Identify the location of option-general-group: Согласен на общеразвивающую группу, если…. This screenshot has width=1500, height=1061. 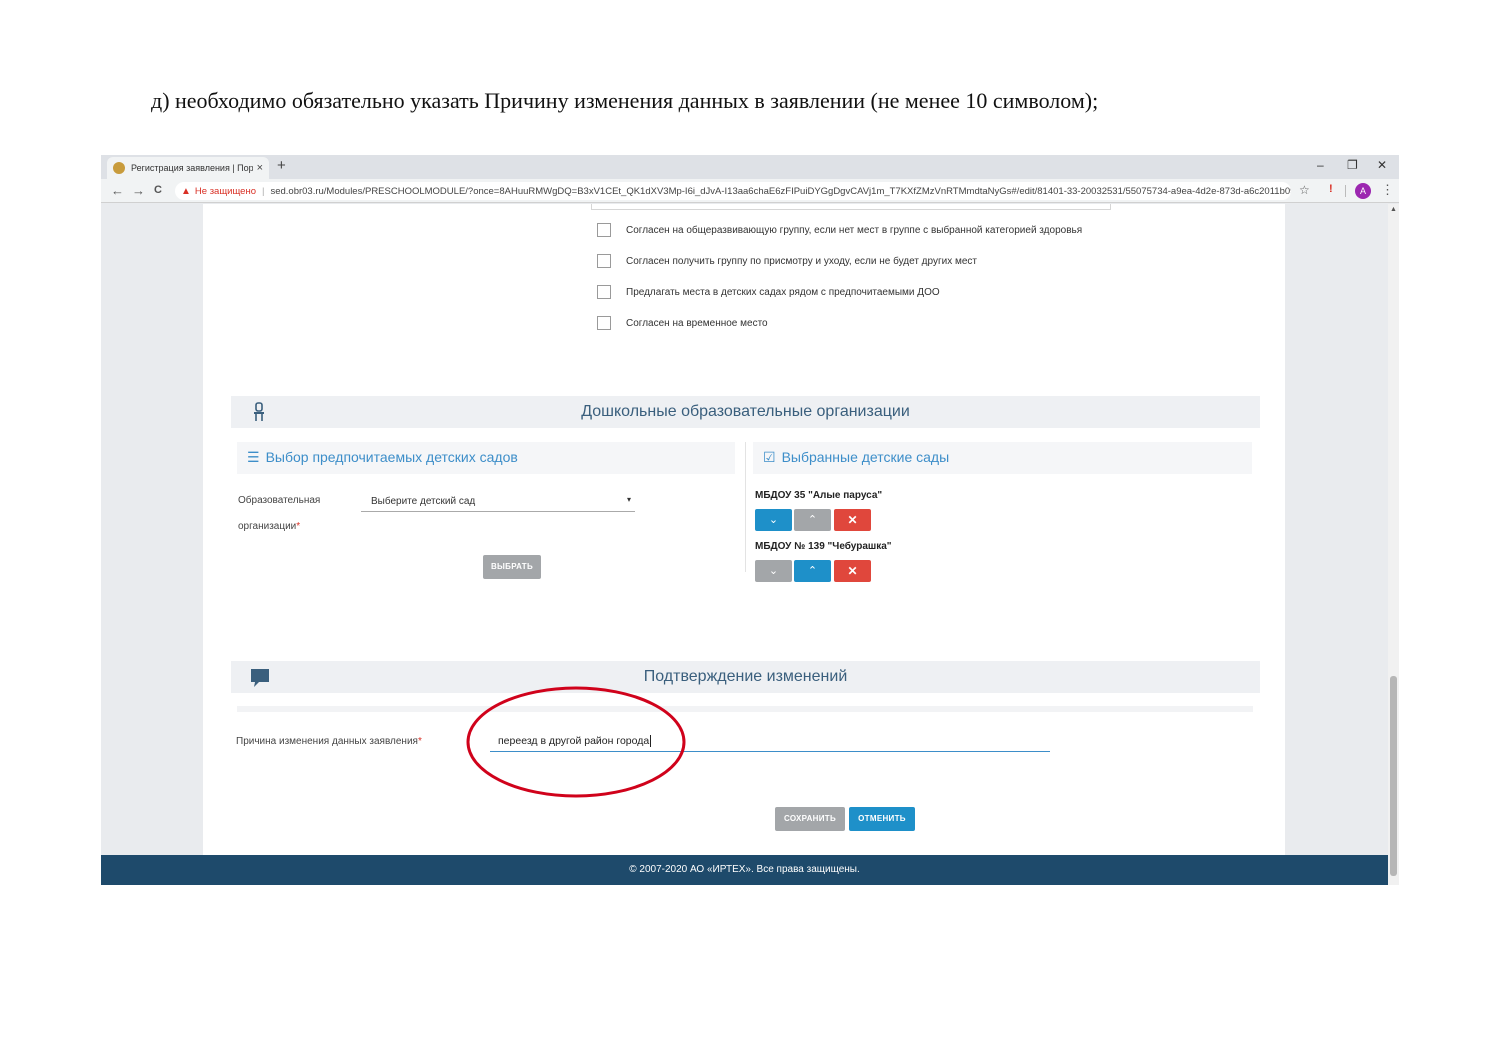
(839, 230).